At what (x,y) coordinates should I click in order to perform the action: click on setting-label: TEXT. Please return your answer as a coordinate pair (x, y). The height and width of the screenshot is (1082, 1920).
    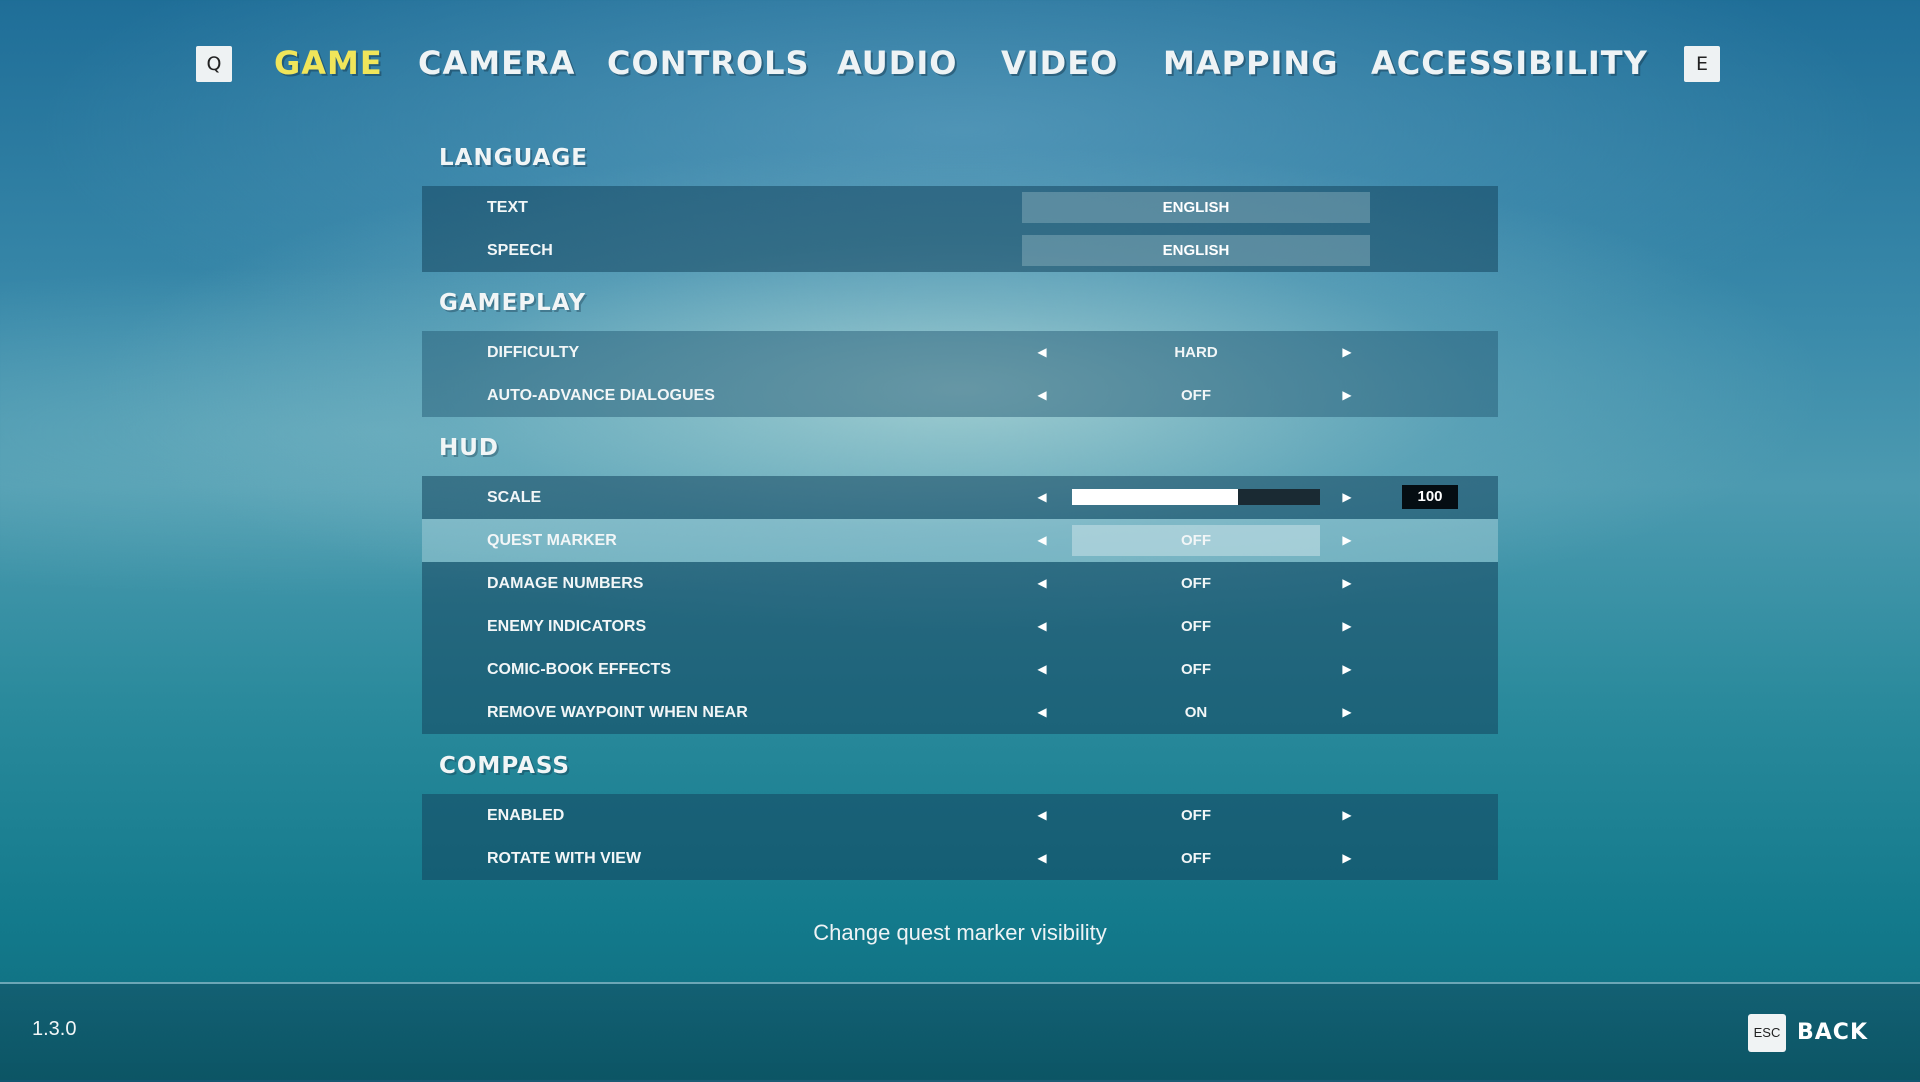
    Looking at the image, I should click on (507, 207).